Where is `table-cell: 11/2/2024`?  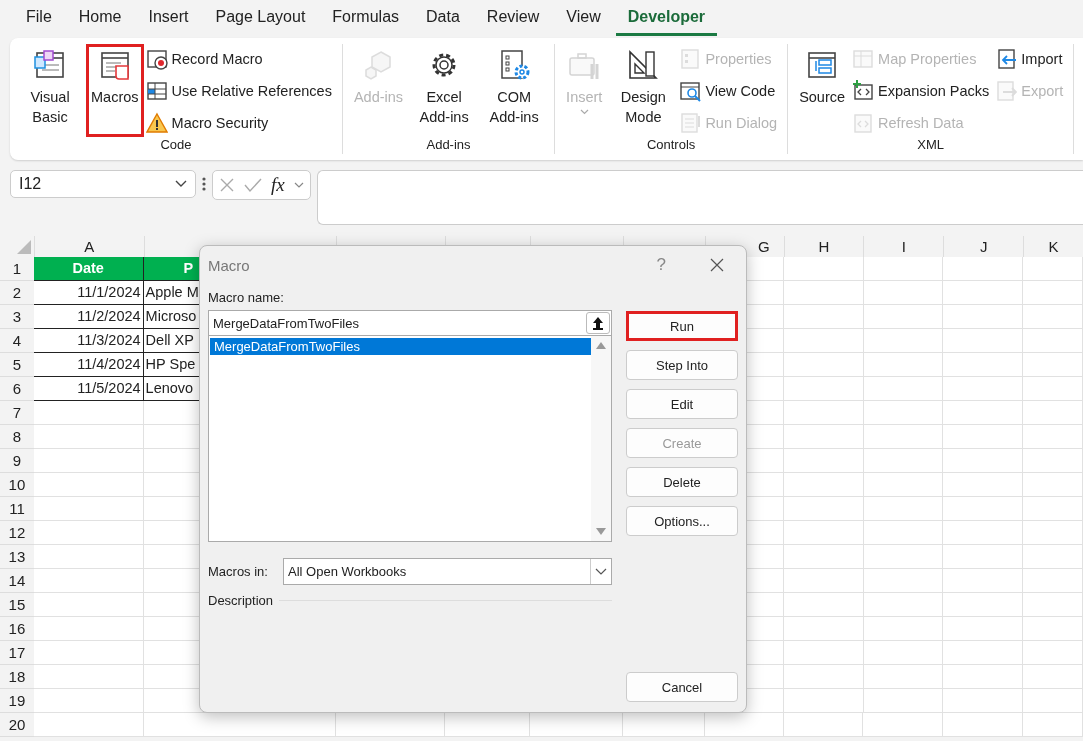 table-cell: 11/2/2024 is located at coordinates (88, 317).